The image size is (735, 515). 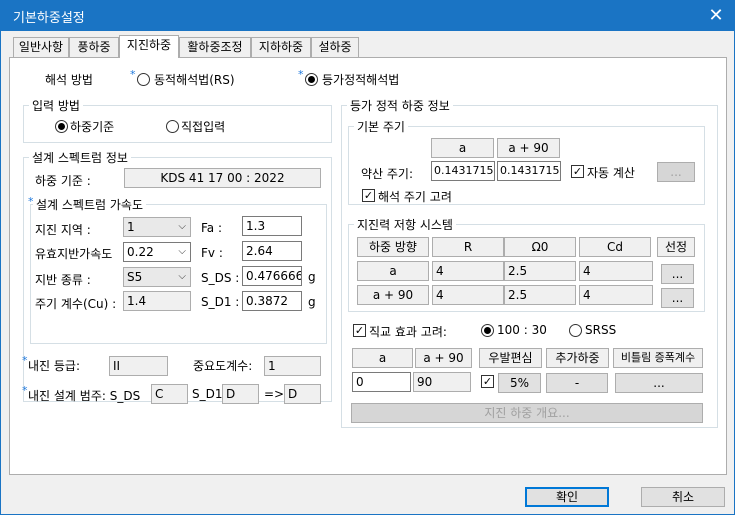 What do you see at coordinates (393, 295) in the screenshot?
I see `resist-row-a90-direction: a + 90` at bounding box center [393, 295].